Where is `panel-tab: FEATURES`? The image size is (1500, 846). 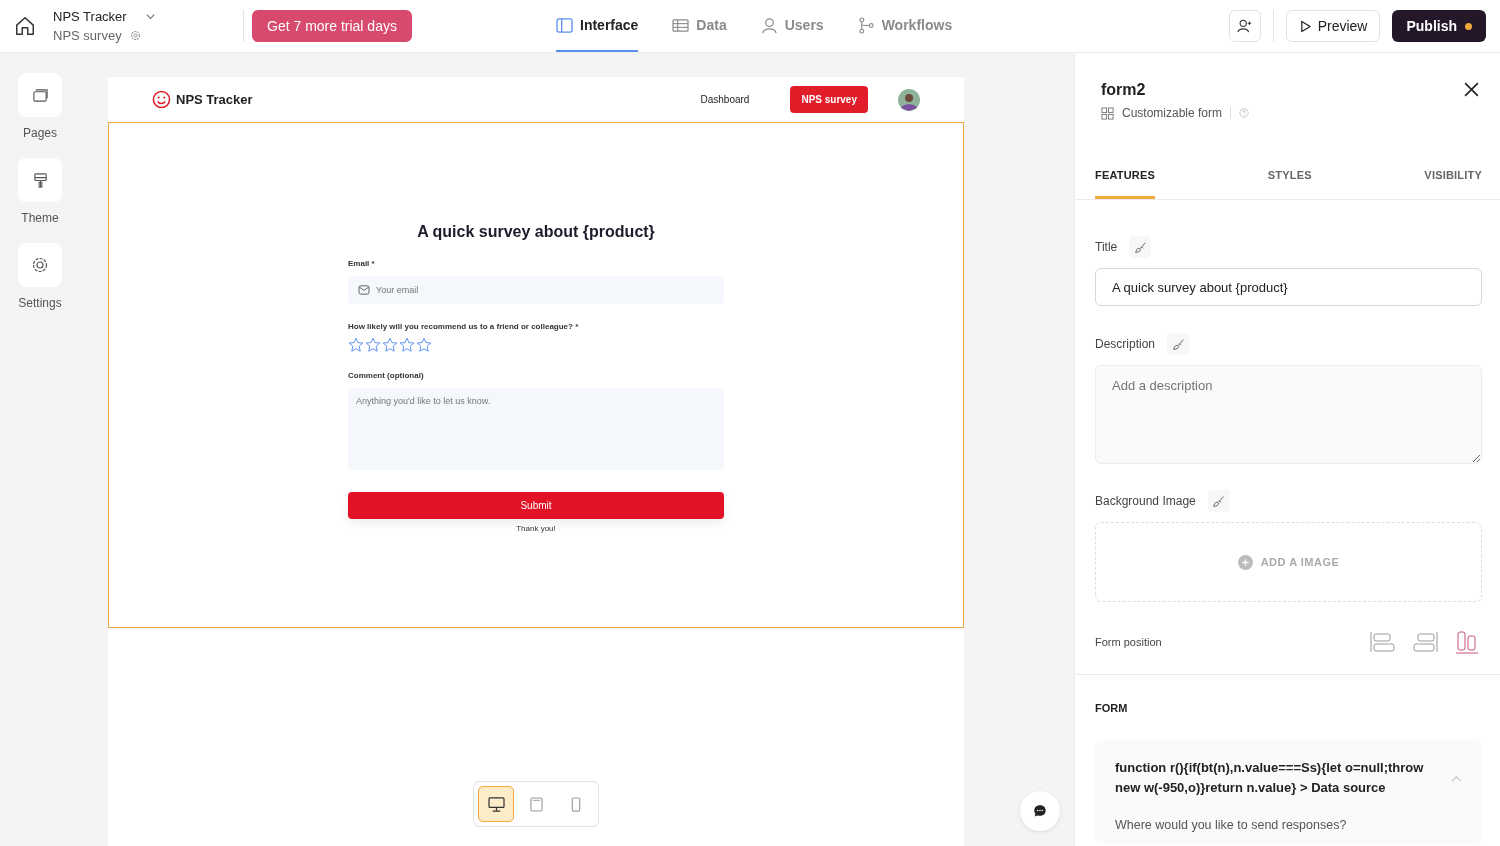 panel-tab: FEATURES is located at coordinates (1125, 176).